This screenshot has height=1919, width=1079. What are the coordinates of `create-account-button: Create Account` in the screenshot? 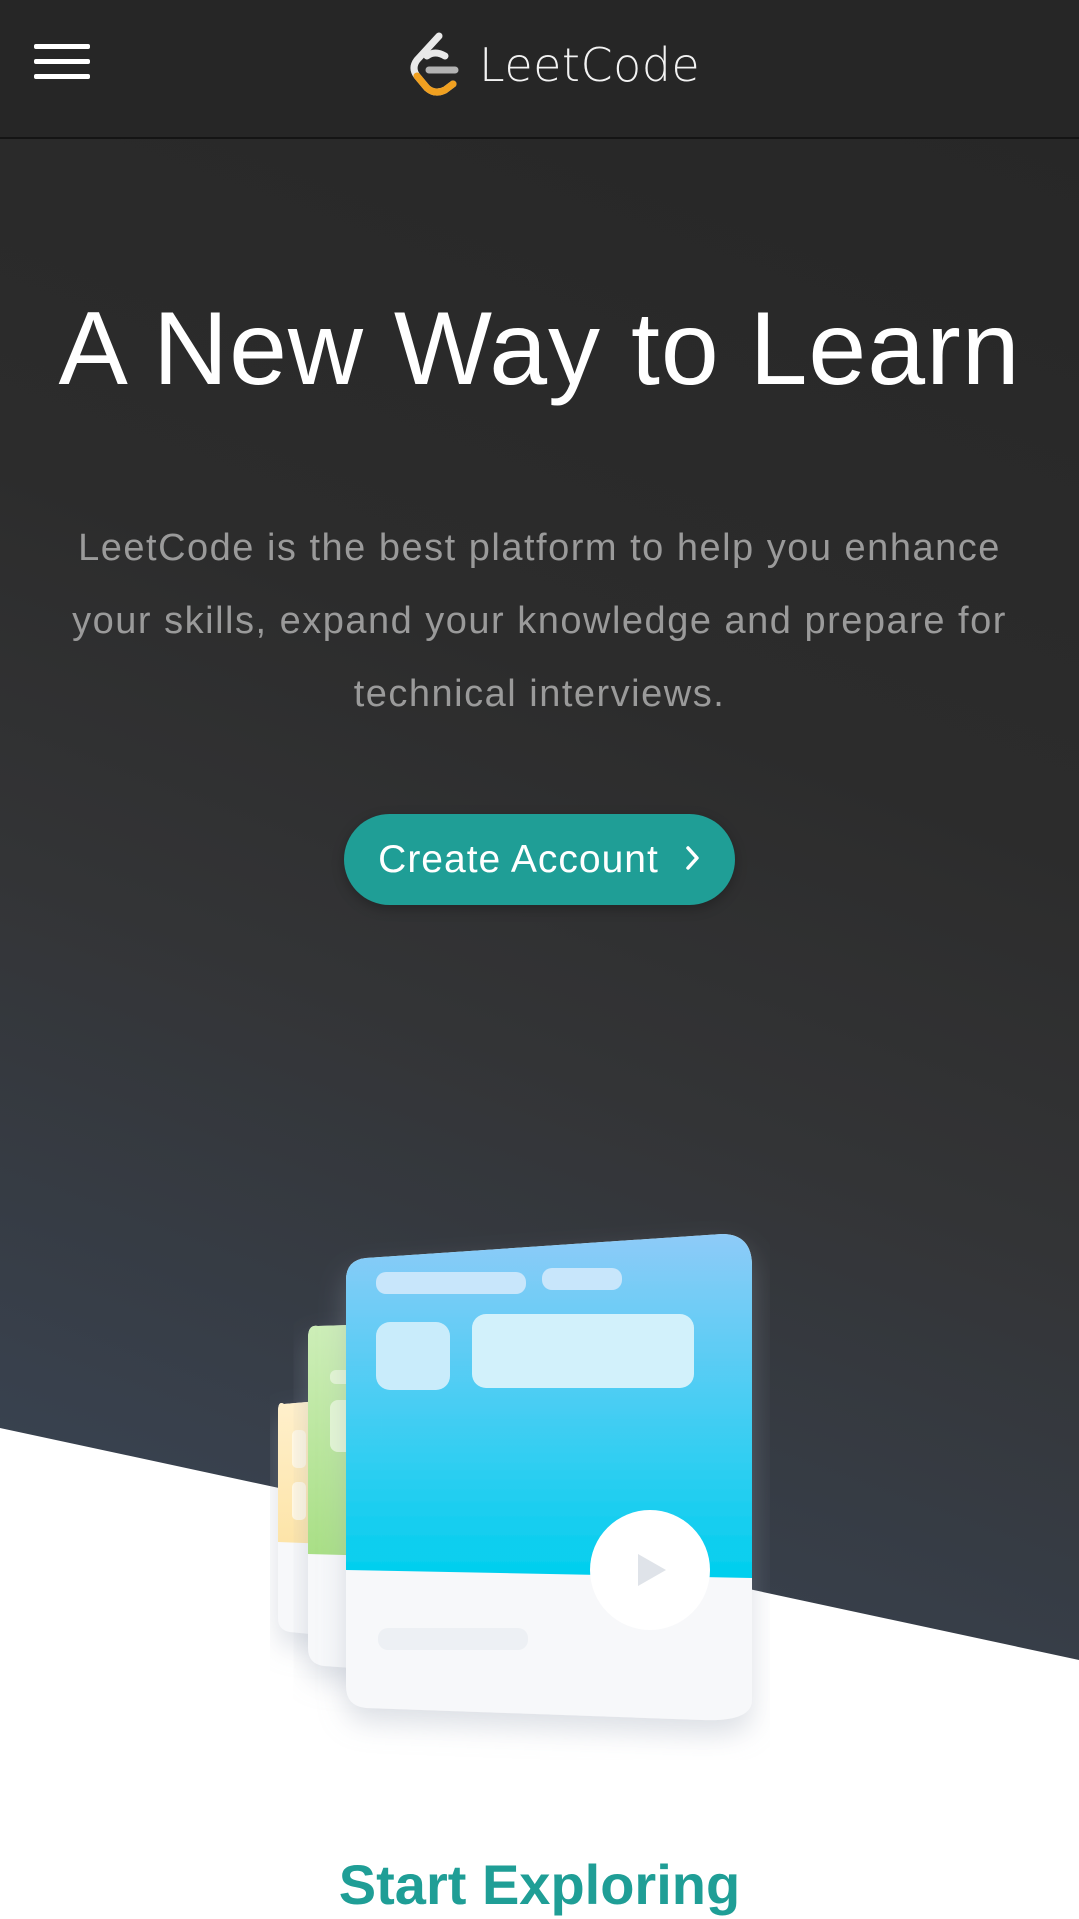 It's located at (539, 859).